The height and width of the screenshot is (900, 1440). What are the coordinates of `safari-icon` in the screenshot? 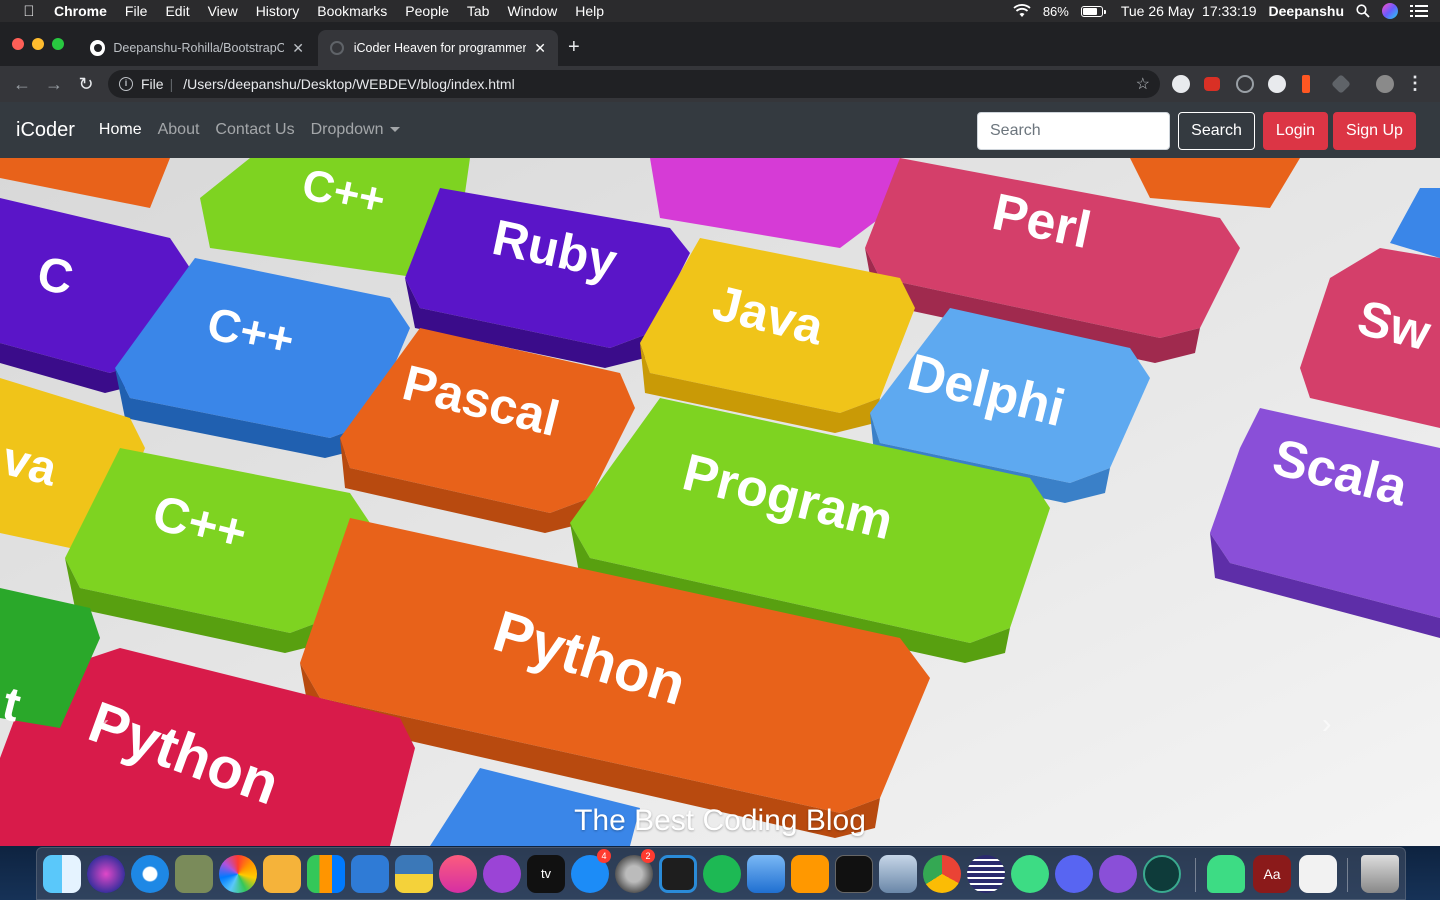 It's located at (150, 874).